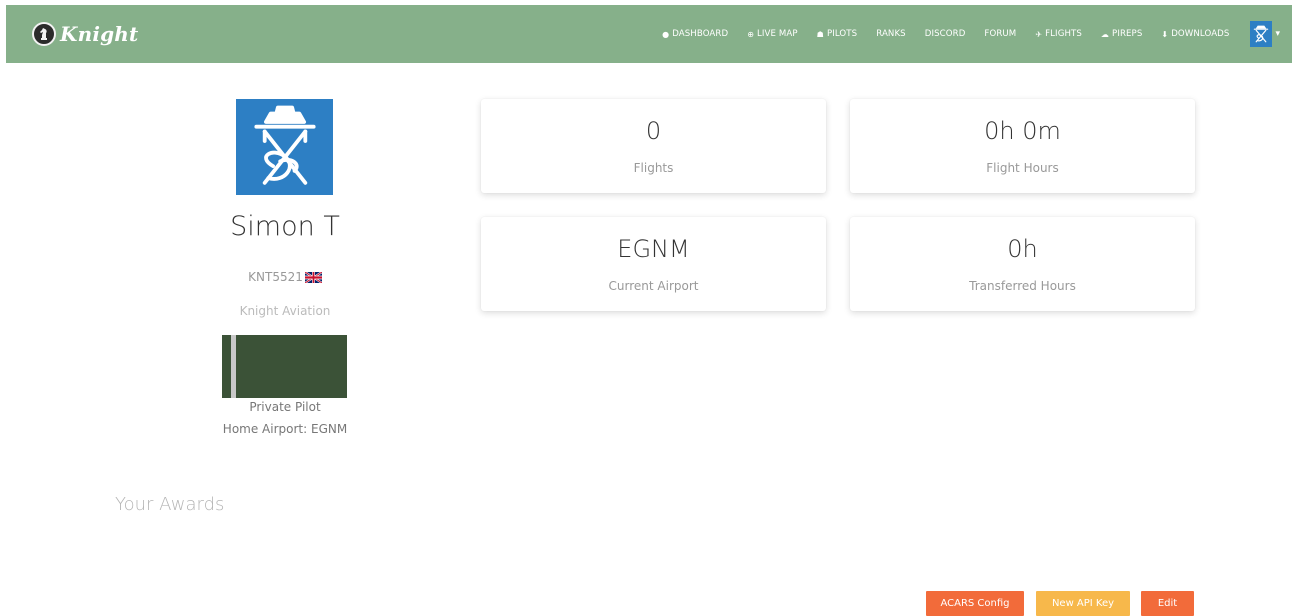 This screenshot has width=1292, height=616. I want to click on brand-name: Knight, so click(99, 34).